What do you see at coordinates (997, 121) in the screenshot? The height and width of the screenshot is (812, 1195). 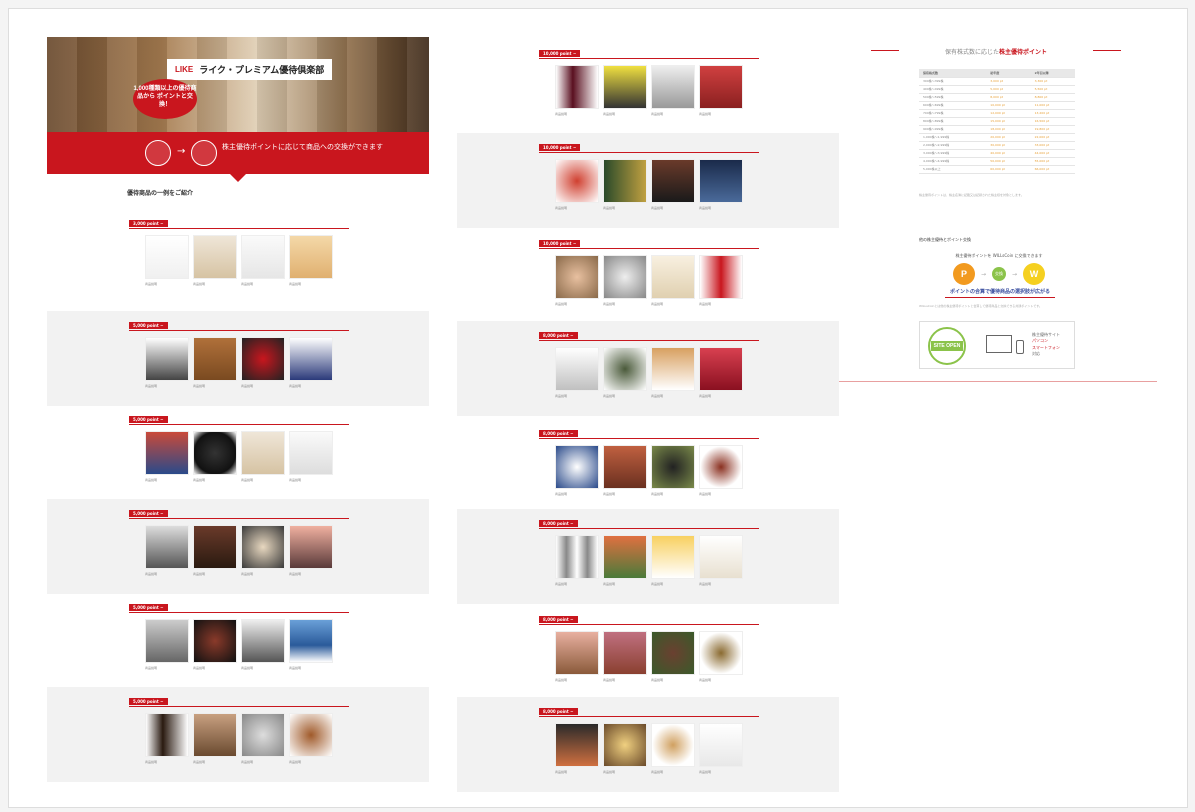 I see `table-row: 800株～899株 15,000 pt 16,500 pt` at bounding box center [997, 121].